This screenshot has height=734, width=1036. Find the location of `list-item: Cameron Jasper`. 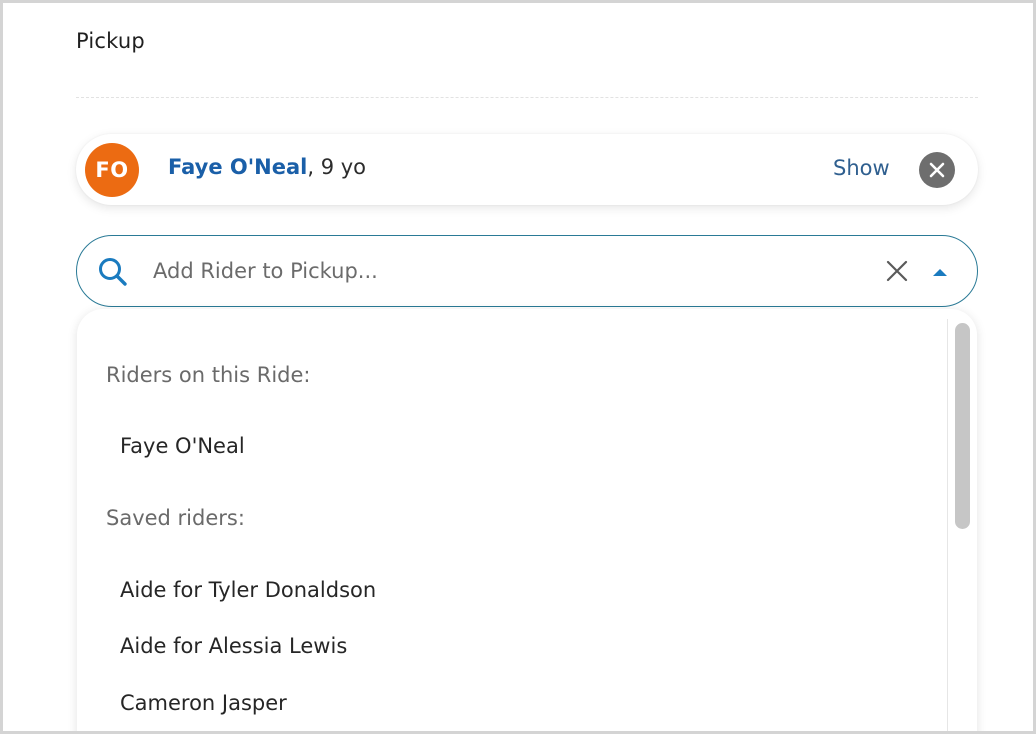

list-item: Cameron Jasper is located at coordinates (203, 703).